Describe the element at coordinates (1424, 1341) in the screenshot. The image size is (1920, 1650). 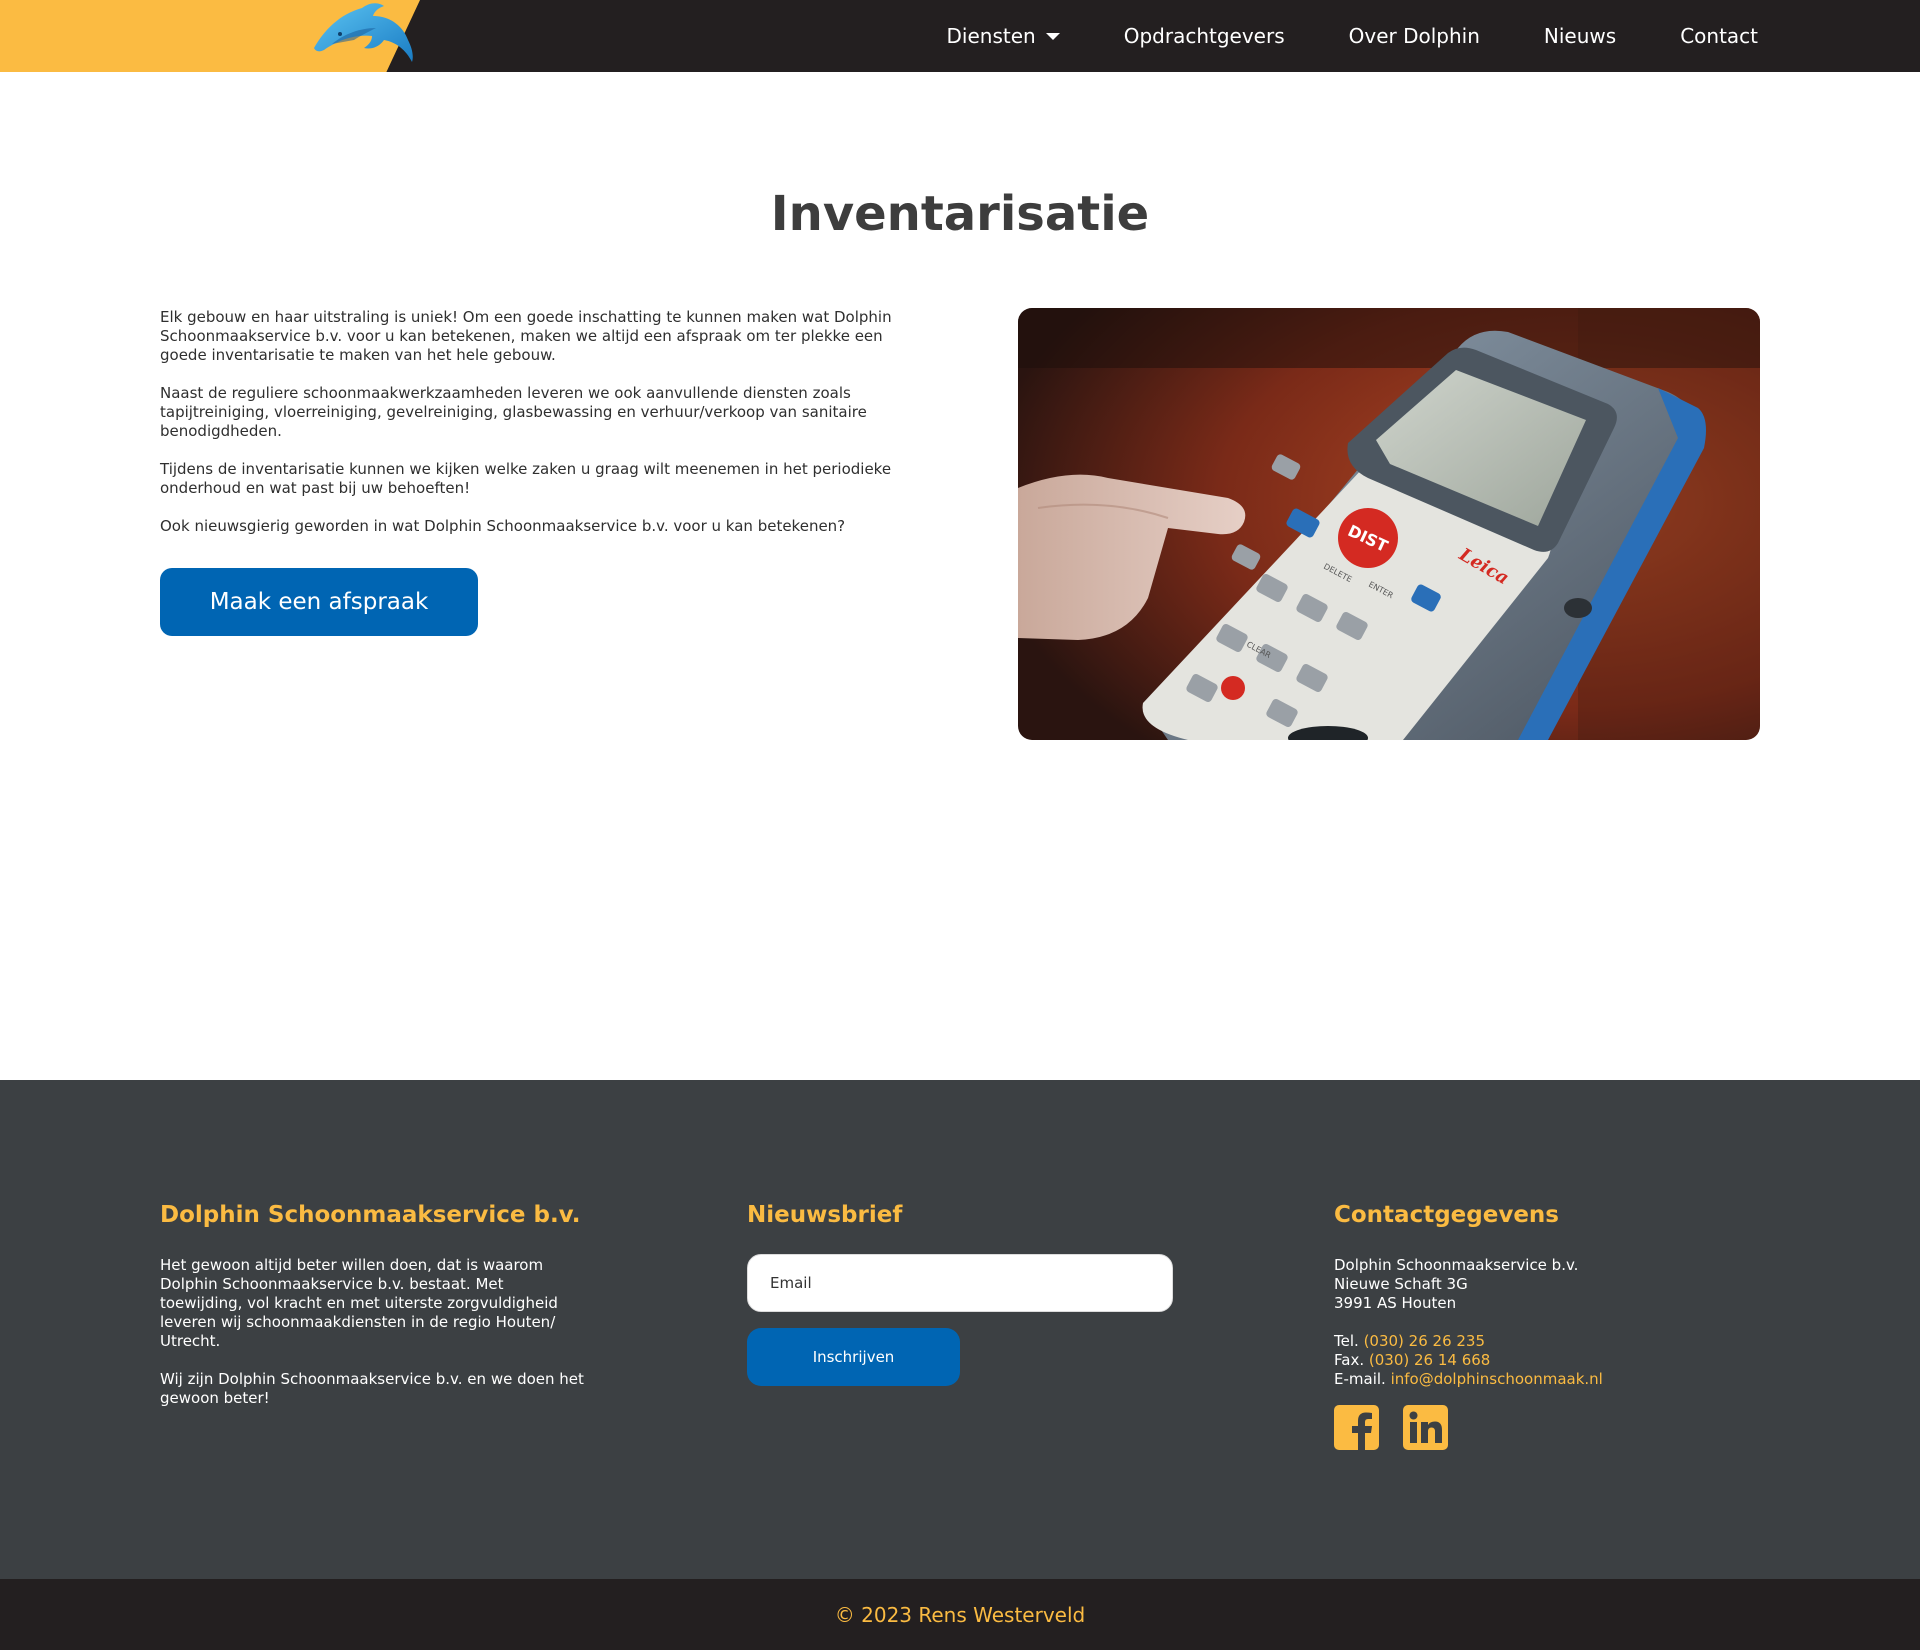
I see `phone-link: (030) 26 26 235` at that location.